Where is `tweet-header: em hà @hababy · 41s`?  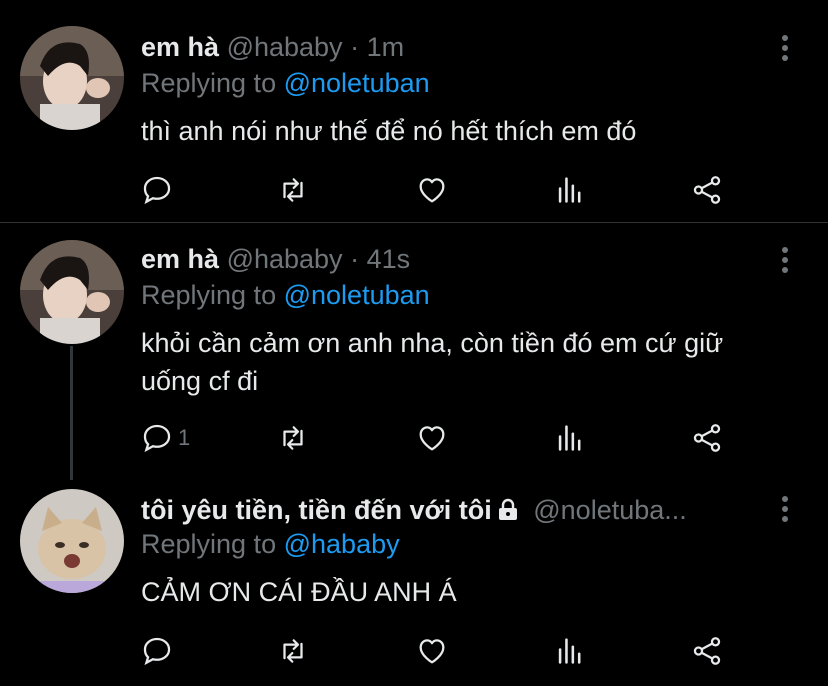 tweet-header: em hà @hababy · 41s is located at coordinates (275, 259).